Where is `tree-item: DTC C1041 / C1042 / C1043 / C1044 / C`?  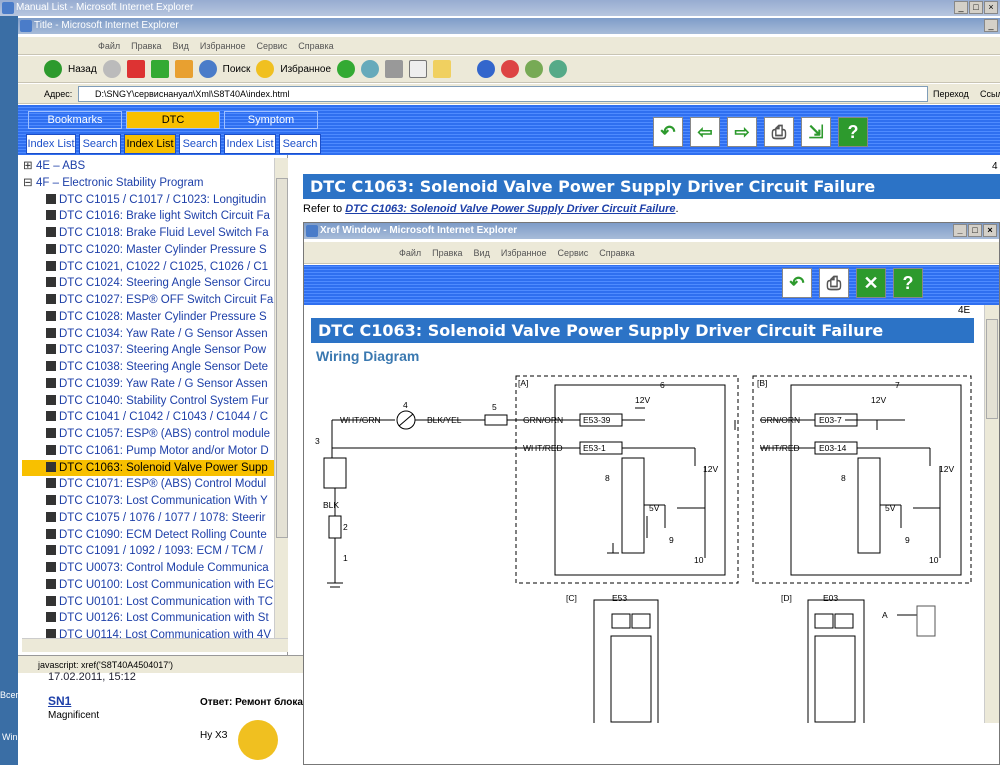 tree-item: DTC C1041 / C1042 / C1043 / C1044 / C is located at coordinates (148, 417).